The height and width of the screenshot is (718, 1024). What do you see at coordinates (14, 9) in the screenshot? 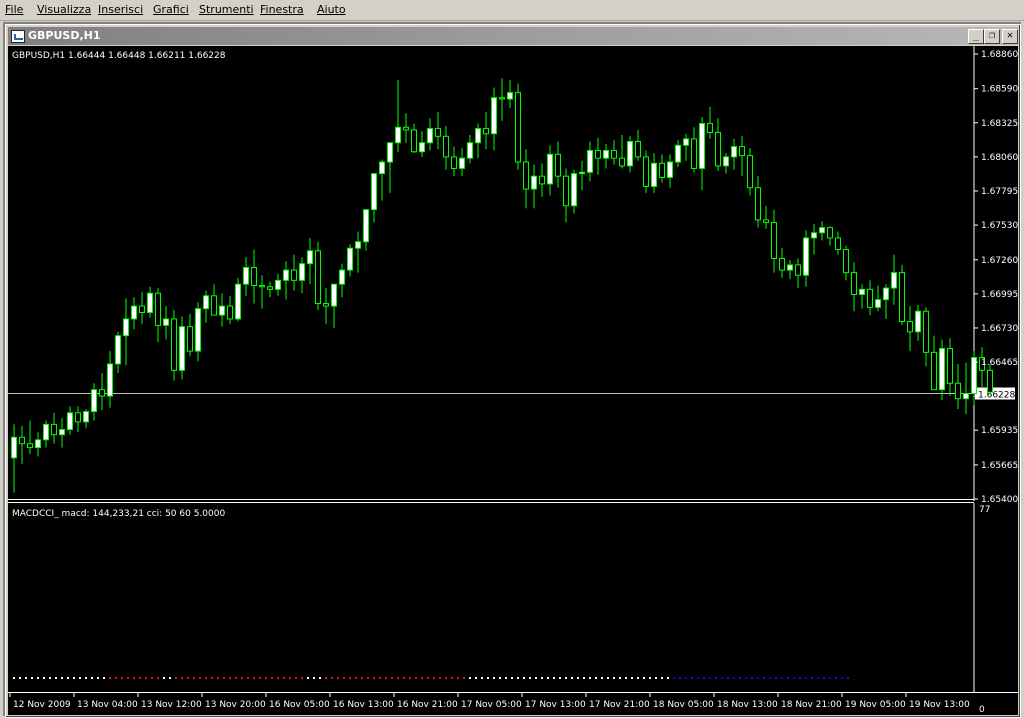
I see `menu-file: File` at bounding box center [14, 9].